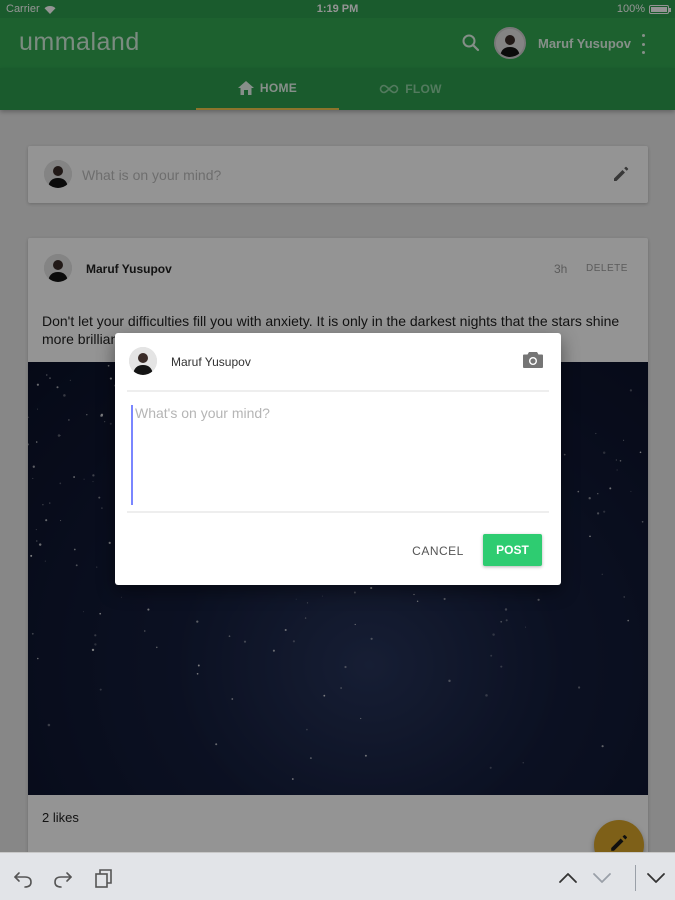 The height and width of the screenshot is (900, 675). I want to click on camera-icon, so click(533, 360).